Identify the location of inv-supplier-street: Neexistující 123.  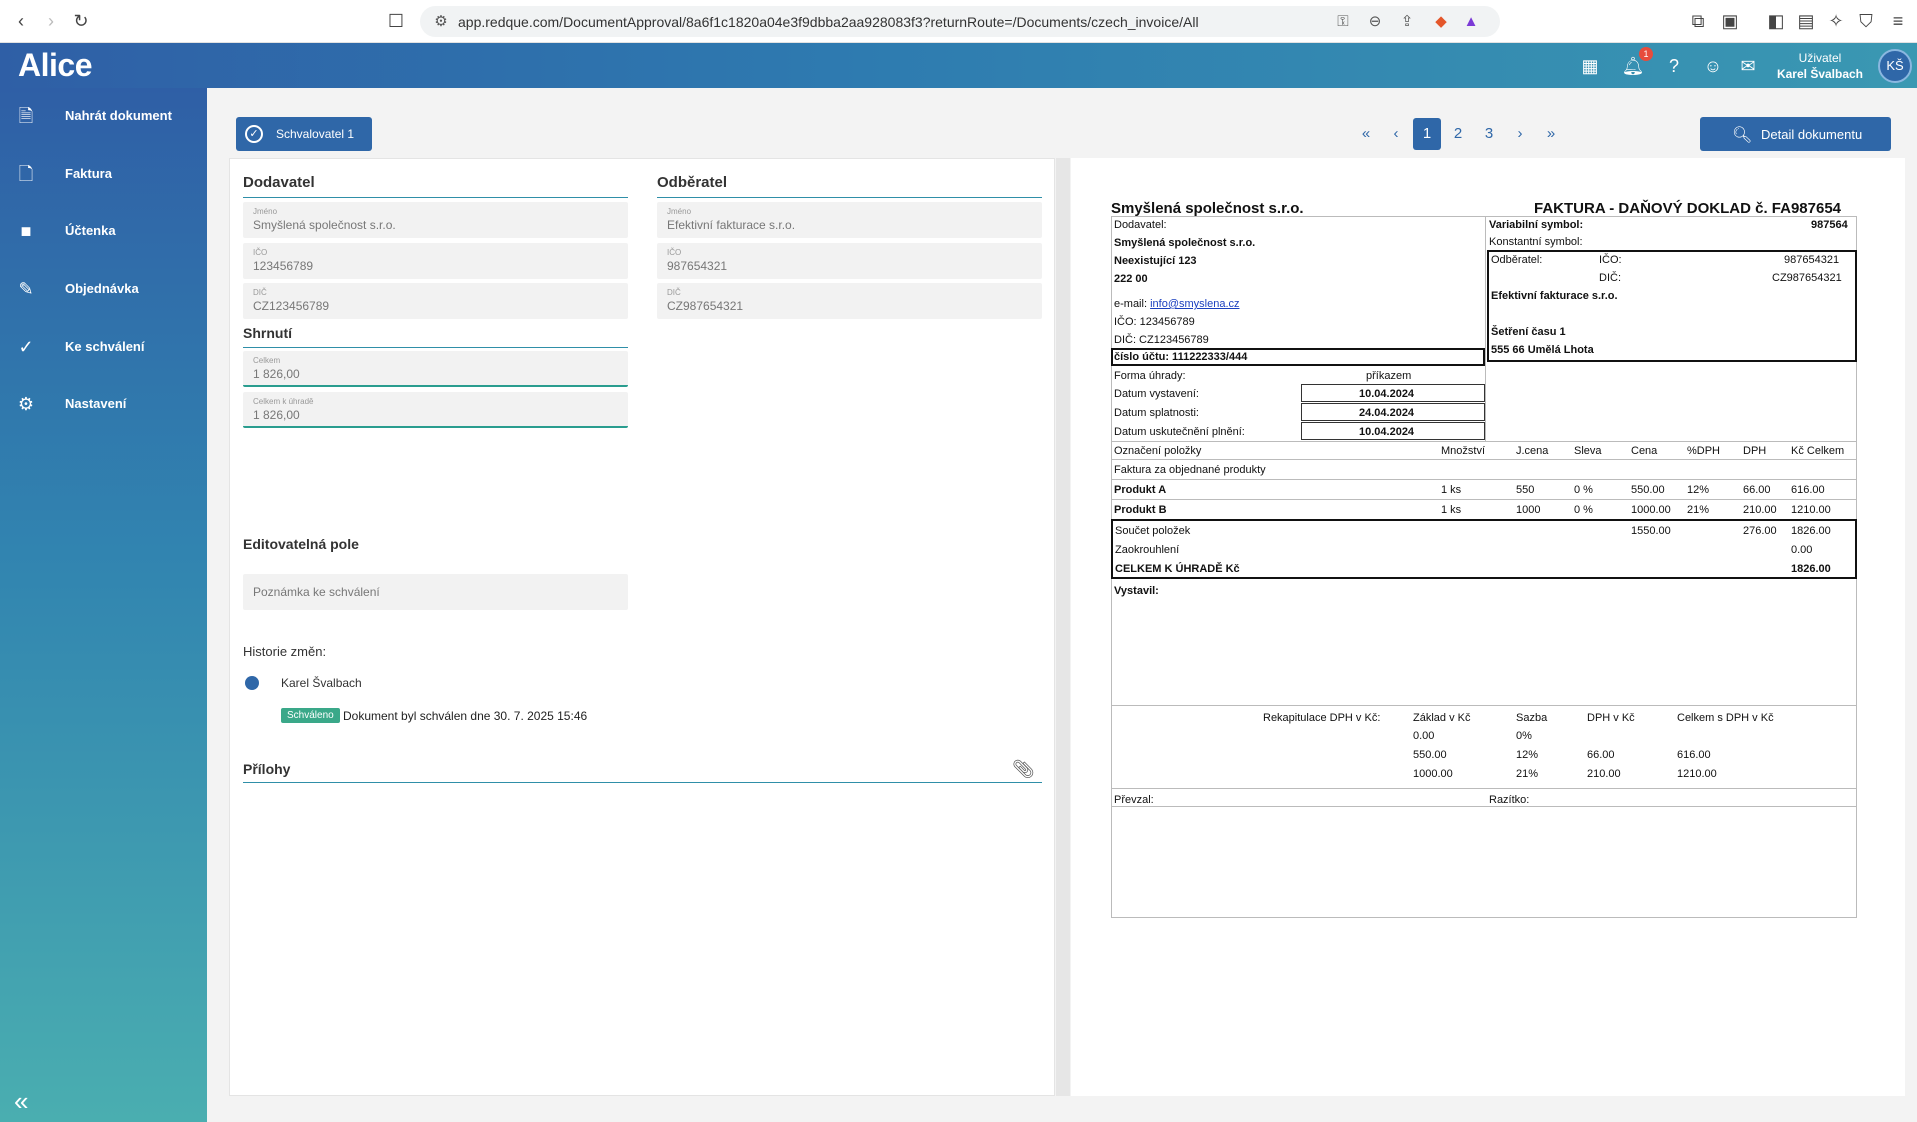
(1155, 261).